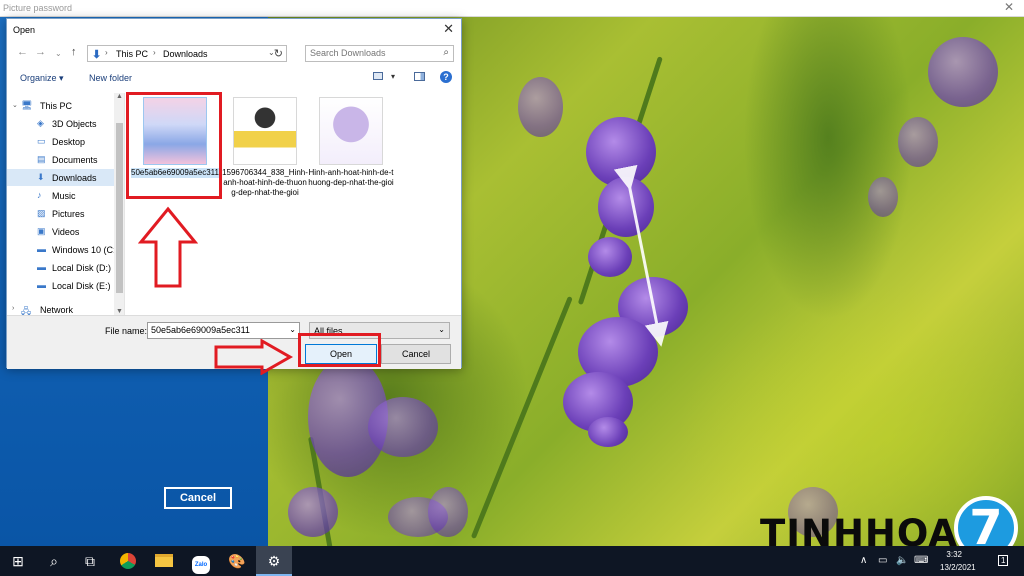 This screenshot has width=1024, height=576. Describe the element at coordinates (69, 142) in the screenshot. I see `nav-item-label: Desktop` at that location.